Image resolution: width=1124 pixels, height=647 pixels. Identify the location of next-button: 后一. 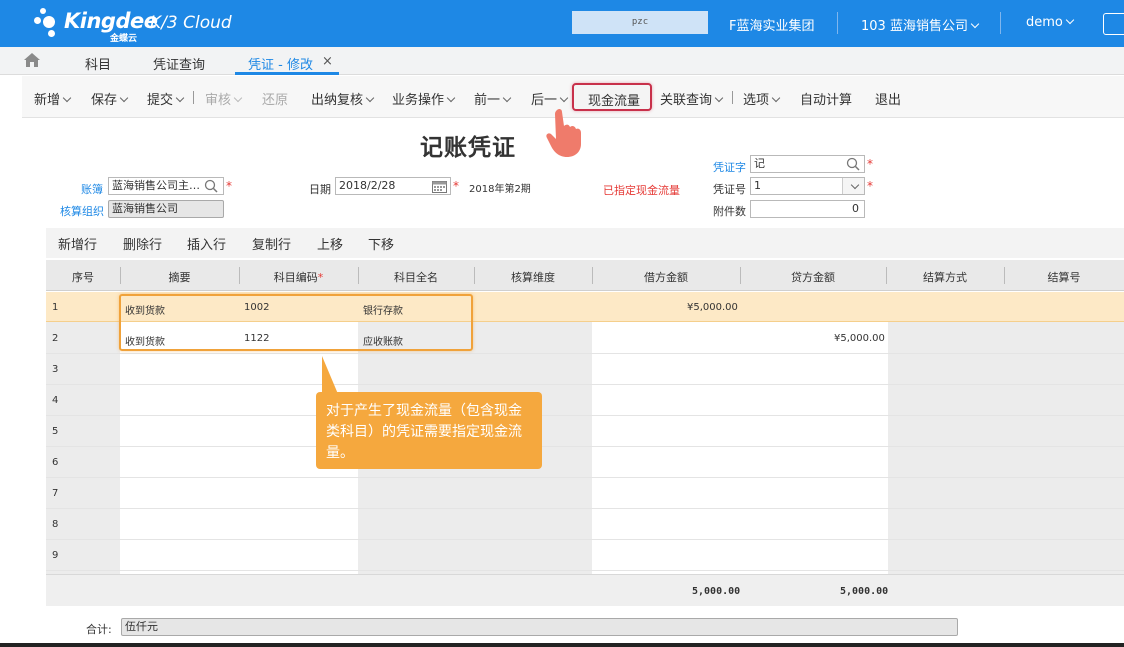
(550, 98).